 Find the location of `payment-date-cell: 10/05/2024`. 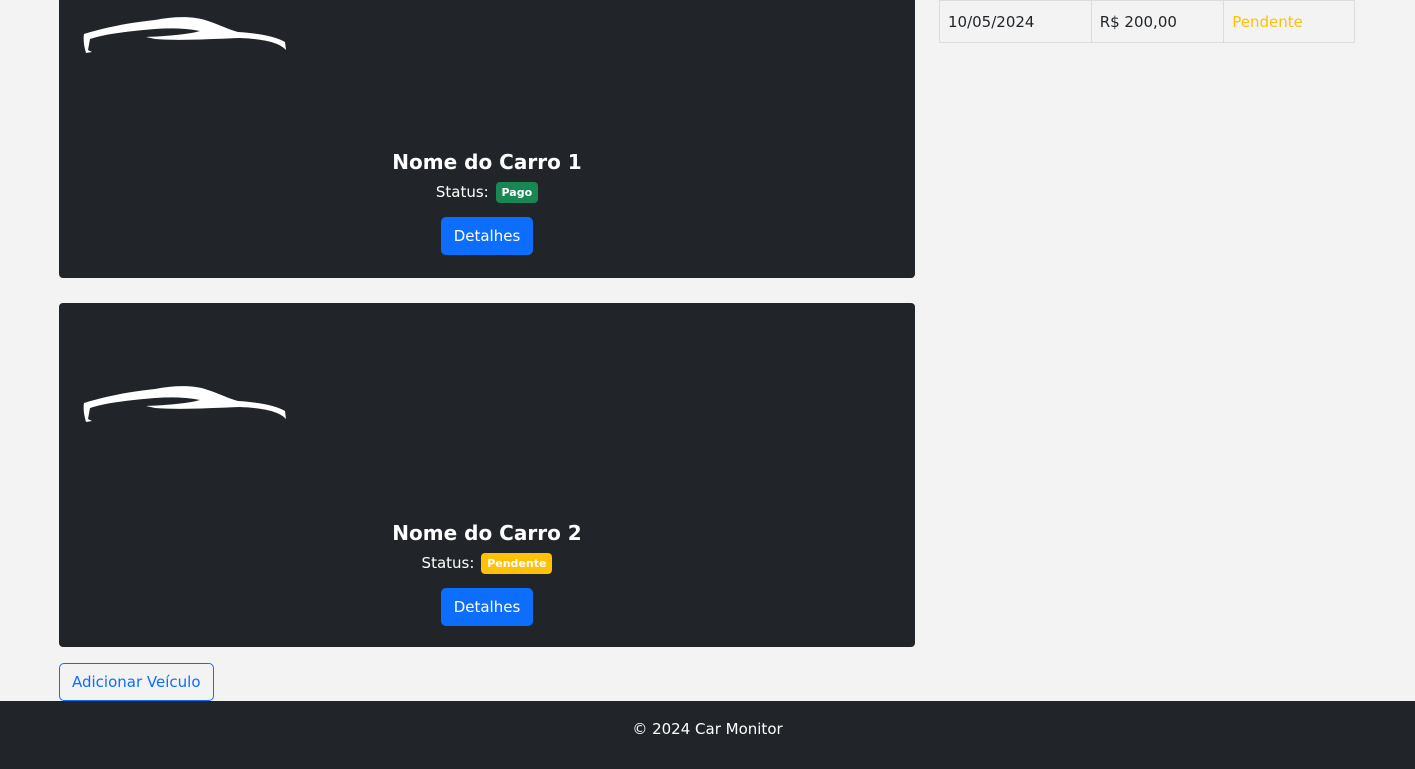

payment-date-cell: 10/05/2024 is located at coordinates (1015, 21).